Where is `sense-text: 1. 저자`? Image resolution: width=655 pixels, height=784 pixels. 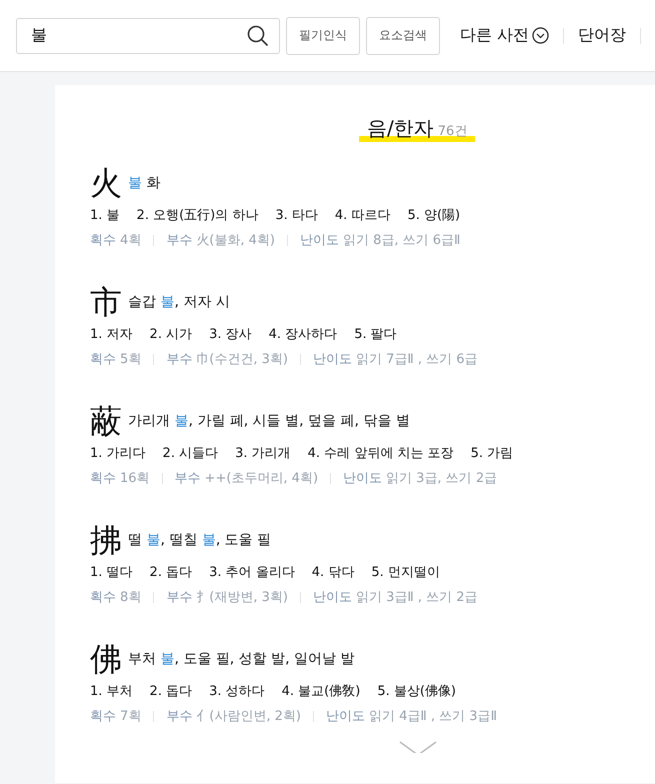 sense-text: 1. 저자 is located at coordinates (111, 334).